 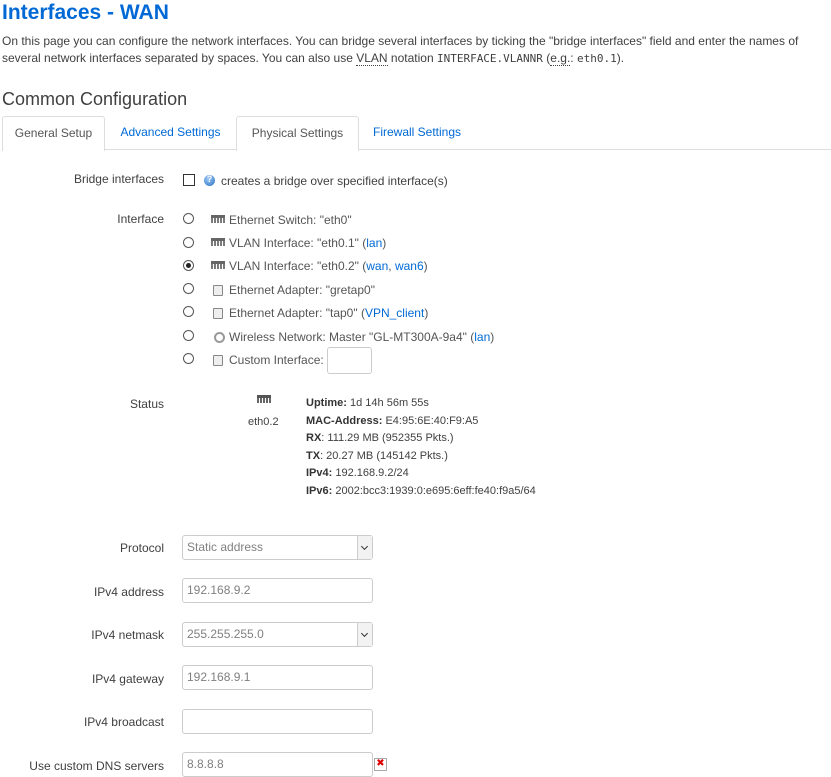 What do you see at coordinates (53, 133) in the screenshot?
I see `tab-general-setup: General Setup` at bounding box center [53, 133].